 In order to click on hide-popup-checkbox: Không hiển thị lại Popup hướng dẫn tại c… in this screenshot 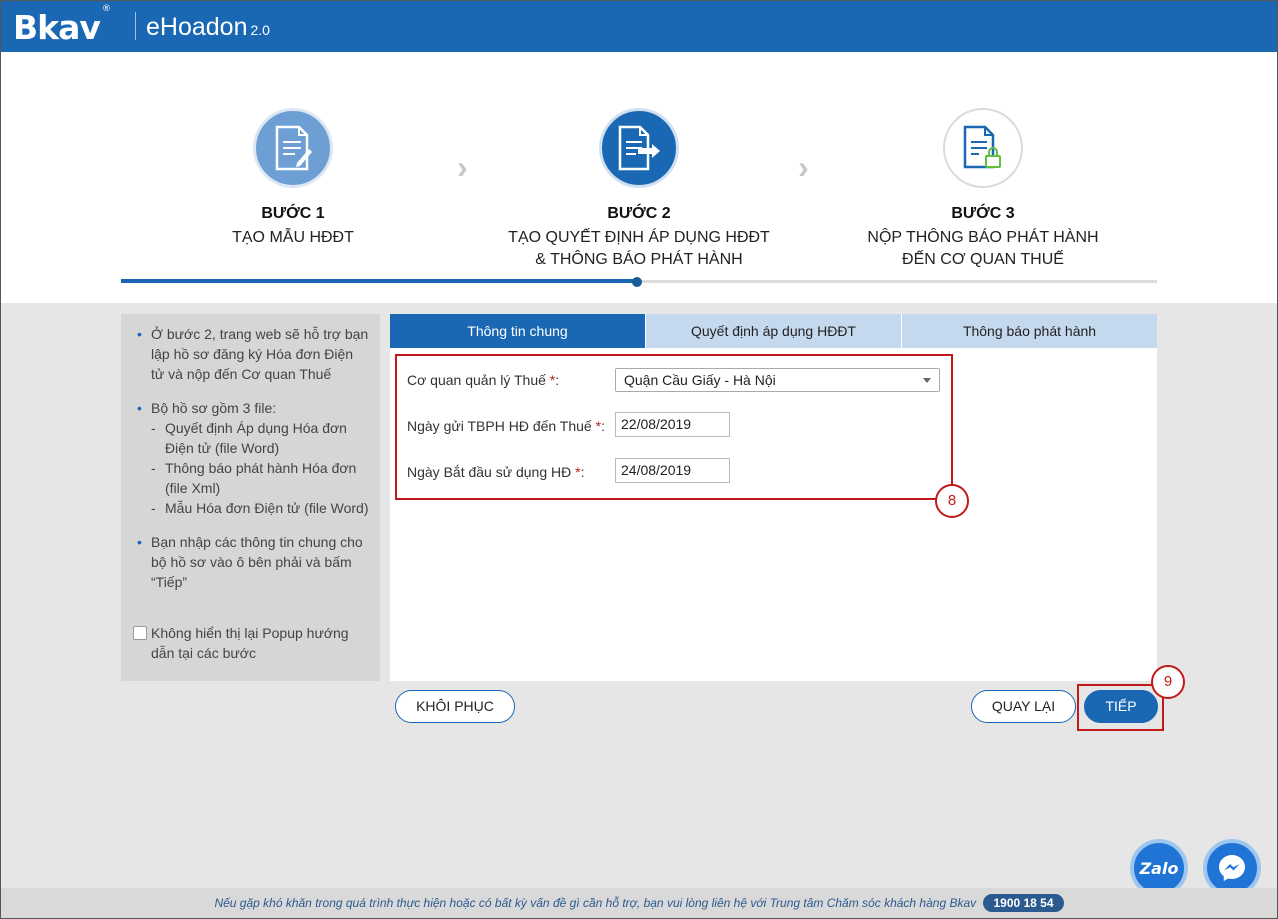, I will do `click(253, 643)`.